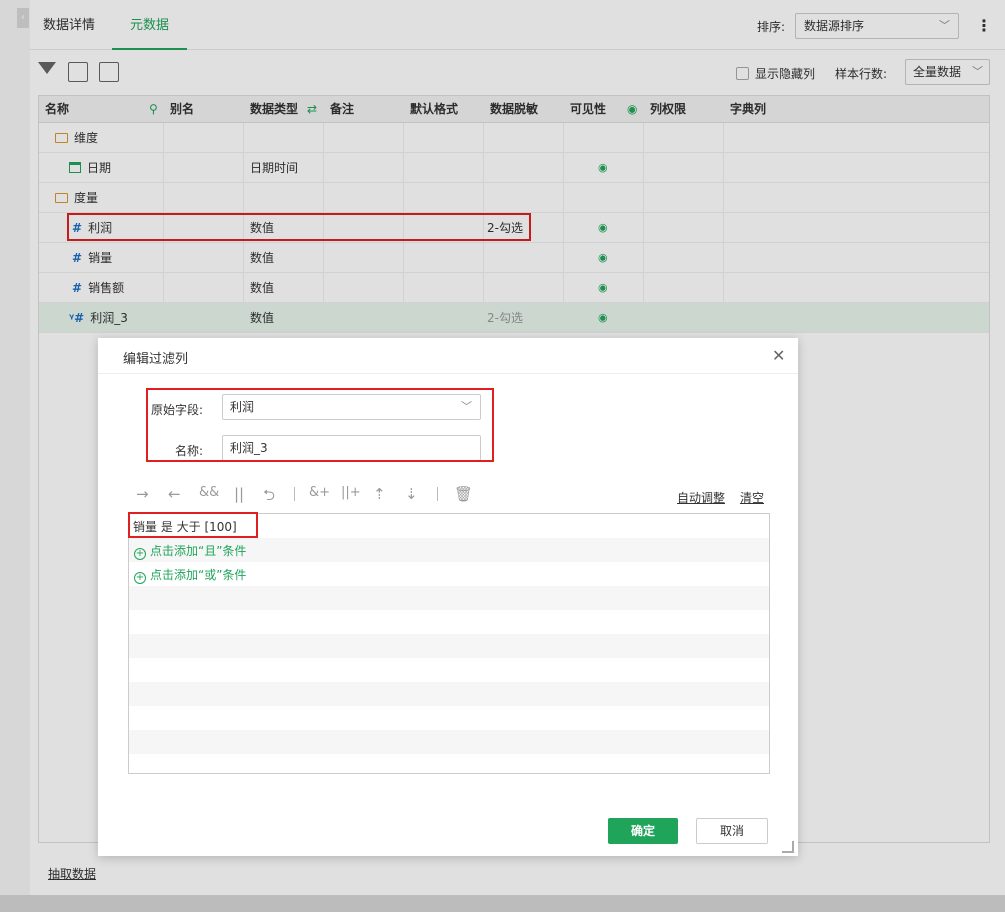 The image size is (1005, 912). I want to click on add-or-icon: ||+, so click(351, 492).